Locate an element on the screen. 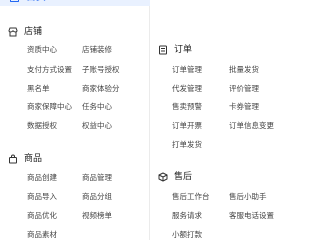  menu-item-sub-account-auth: 子账号授权 is located at coordinates (101, 70).